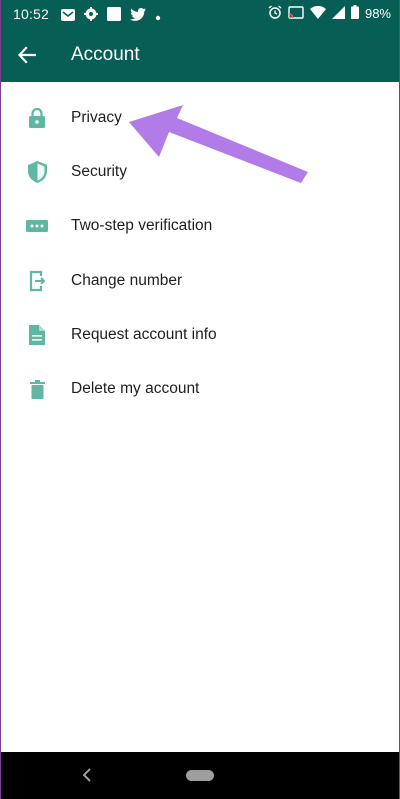 The image size is (400, 799). I want to click on status-left-icons, so click(111, 16).